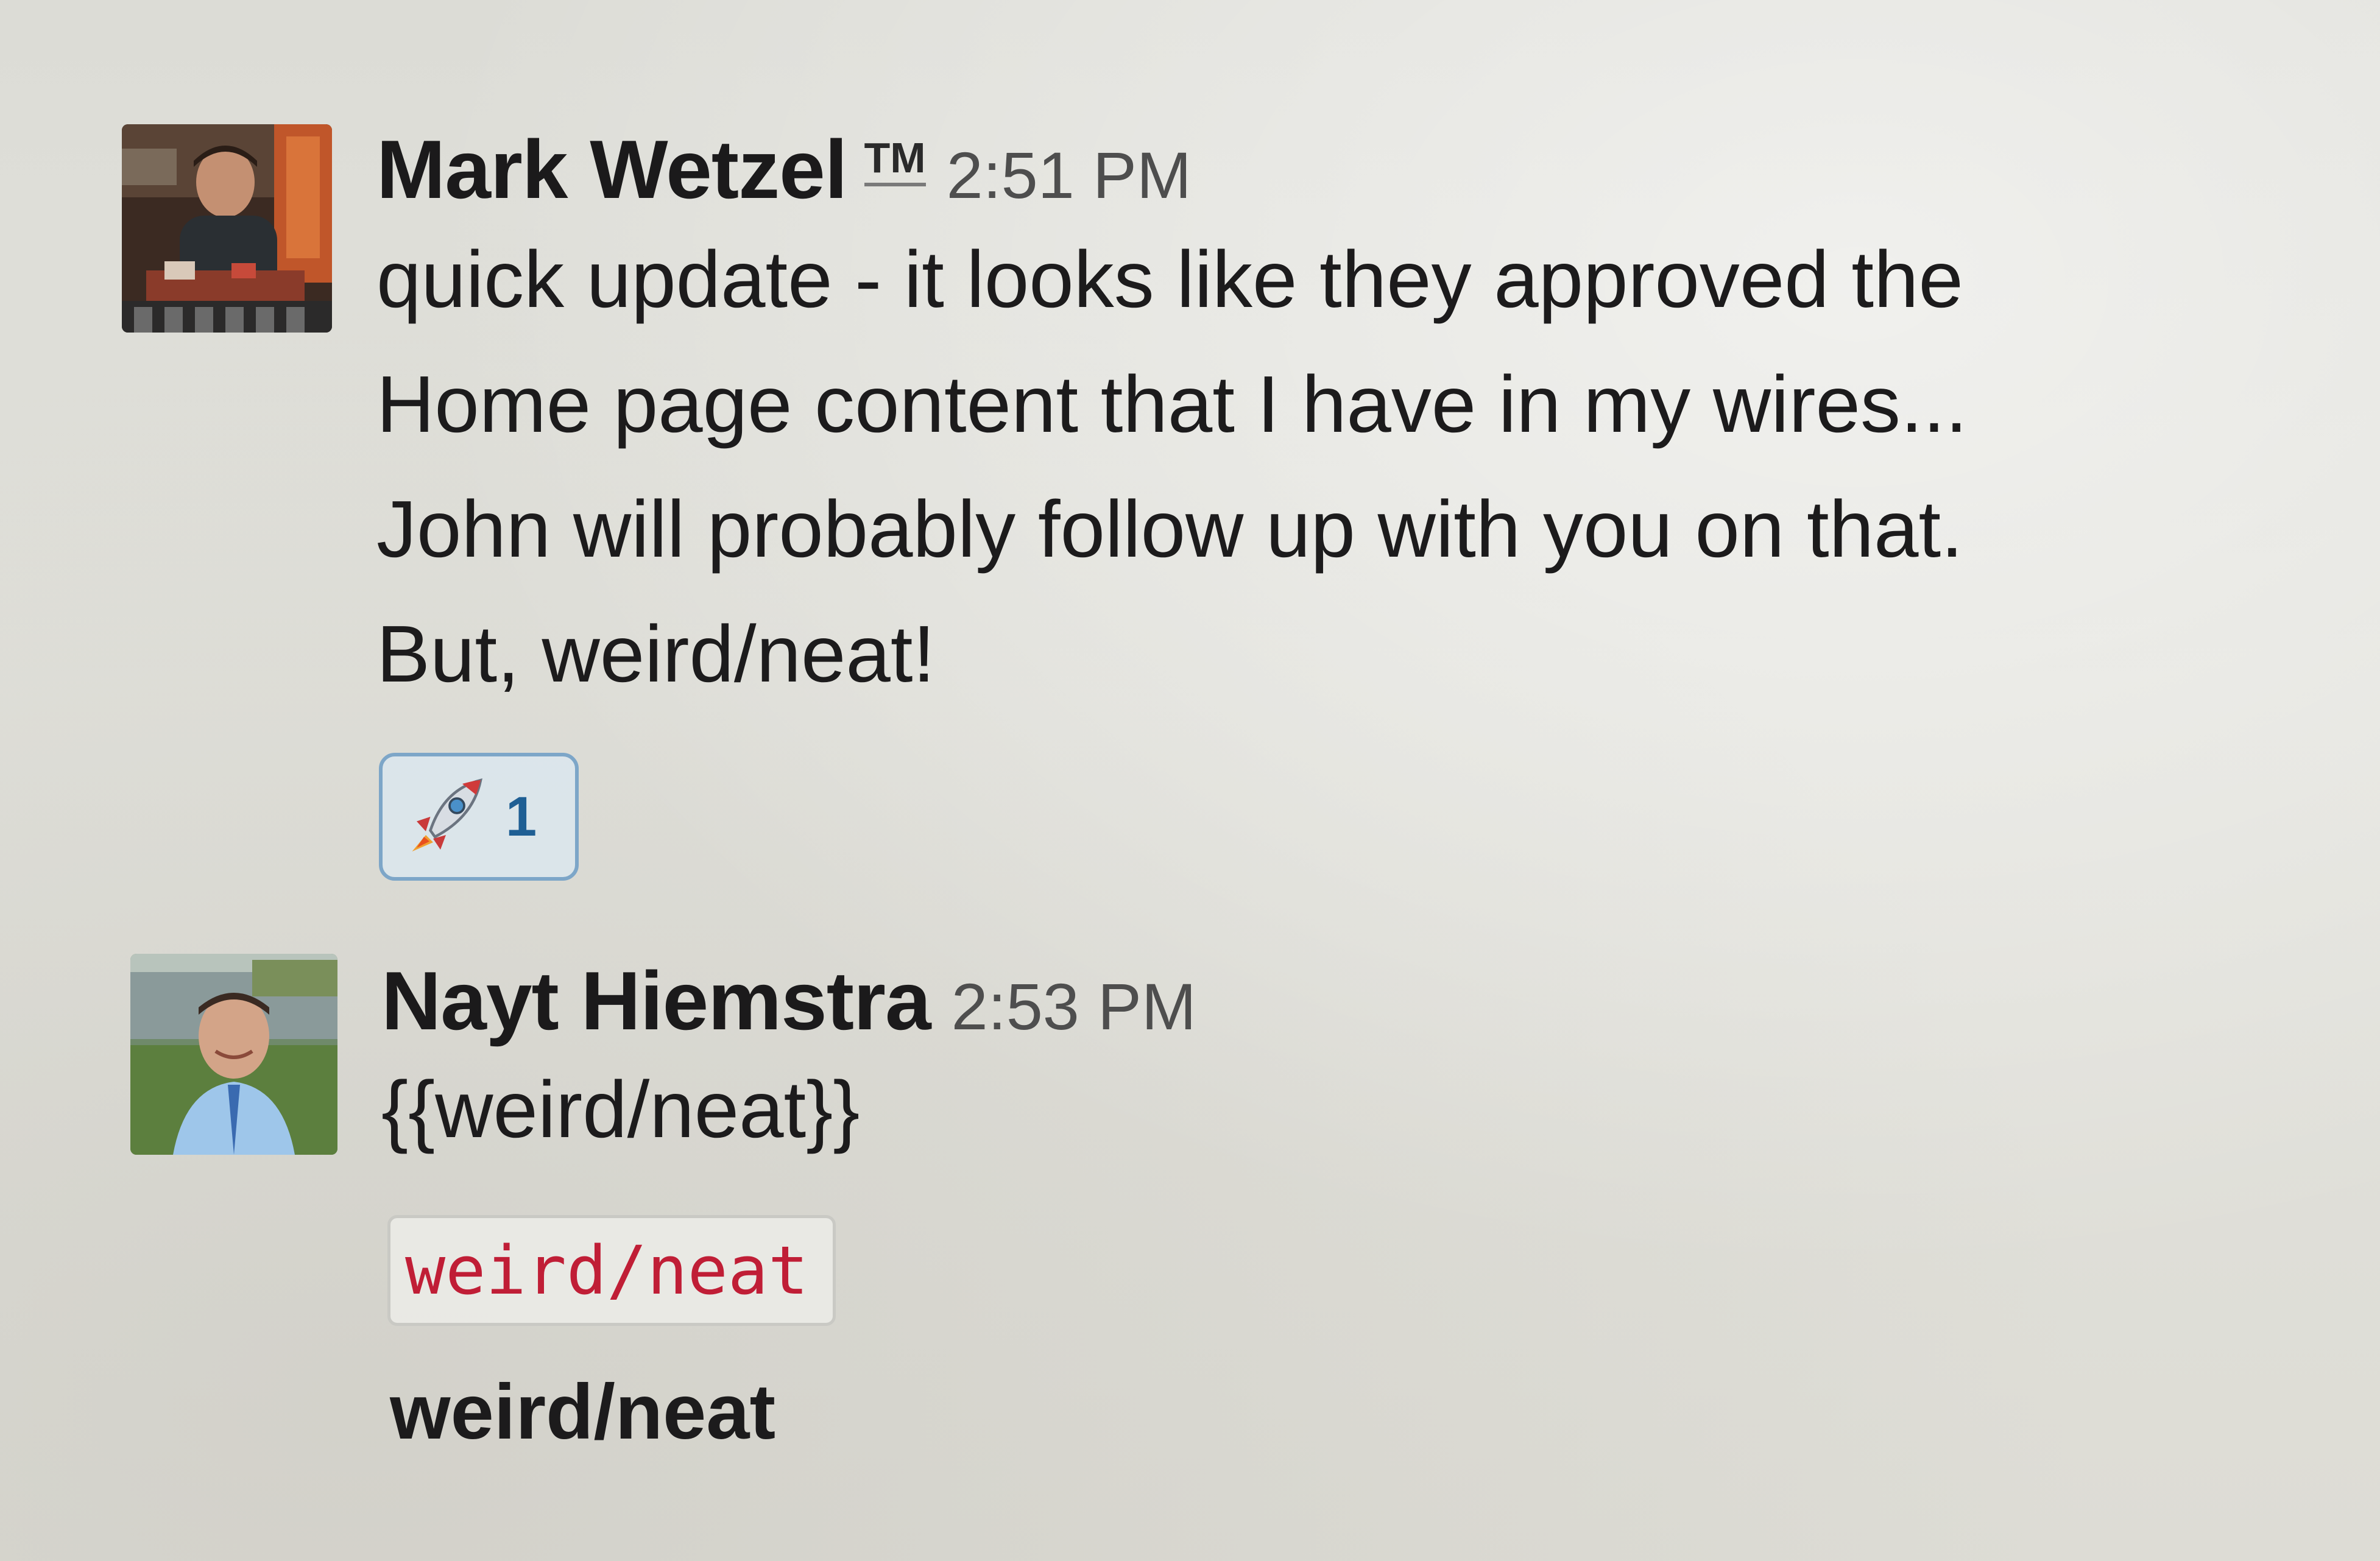 This screenshot has width=2380, height=1561. Describe the element at coordinates (583, 1413) in the screenshot. I see `bold-text: weird/neat` at that location.